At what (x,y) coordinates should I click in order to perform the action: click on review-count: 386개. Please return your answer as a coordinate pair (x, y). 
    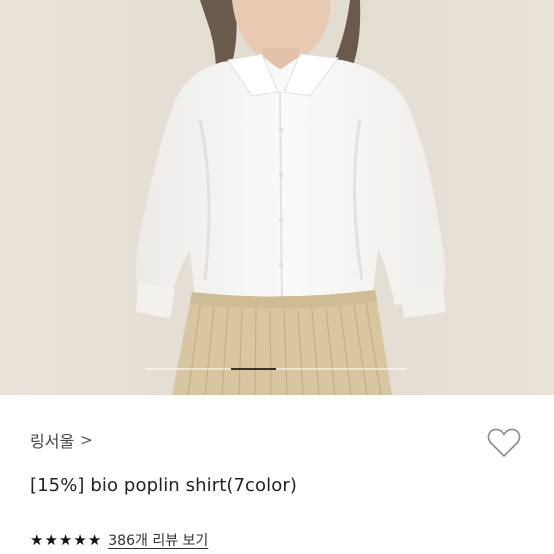
    Looking at the image, I should click on (128, 541).